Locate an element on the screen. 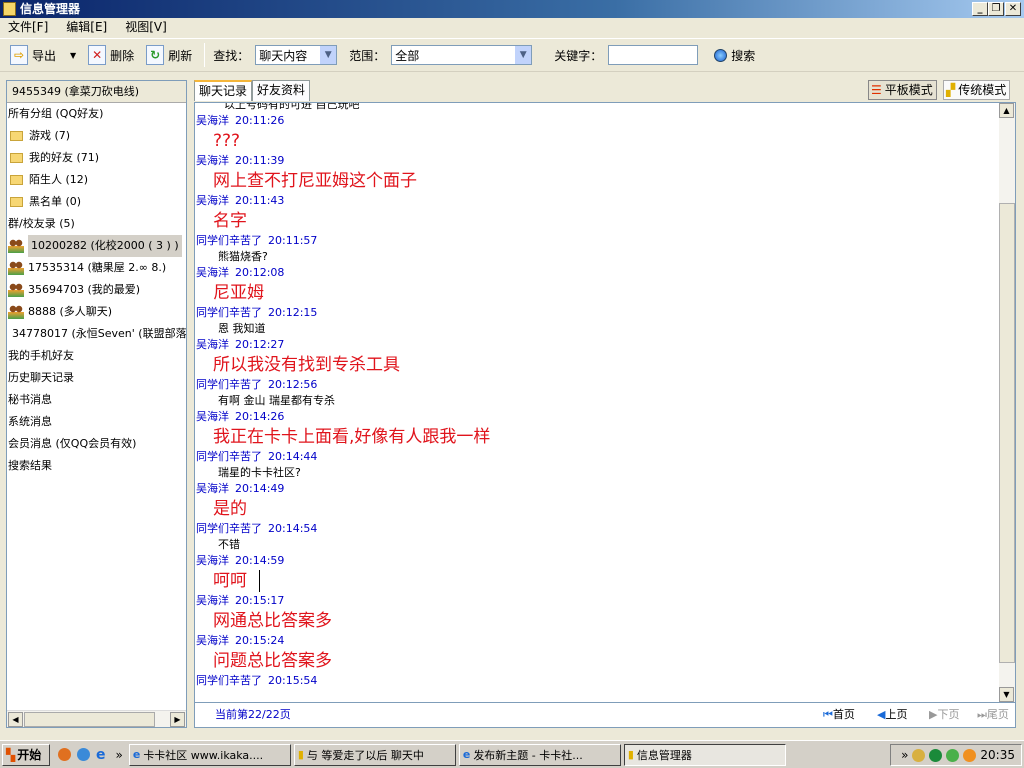 The width and height of the screenshot is (1024, 768). sidebar-item: 秘书消息 is located at coordinates (96, 400).